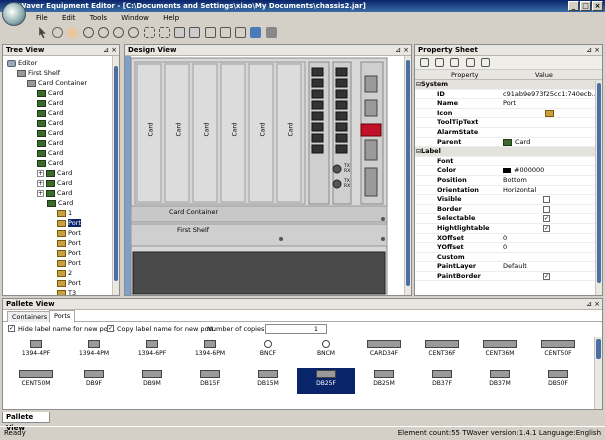 The height and width of the screenshot is (440, 605). I want to click on property-value: Horizontal, so click(552, 191).